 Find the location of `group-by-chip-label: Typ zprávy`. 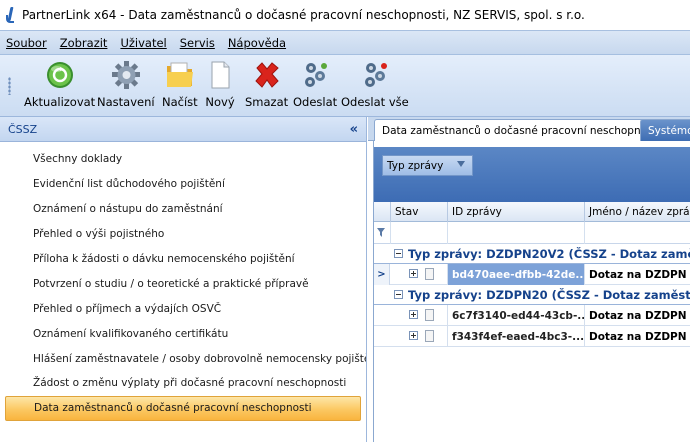

group-by-chip-label: Typ zprávy is located at coordinates (415, 165).